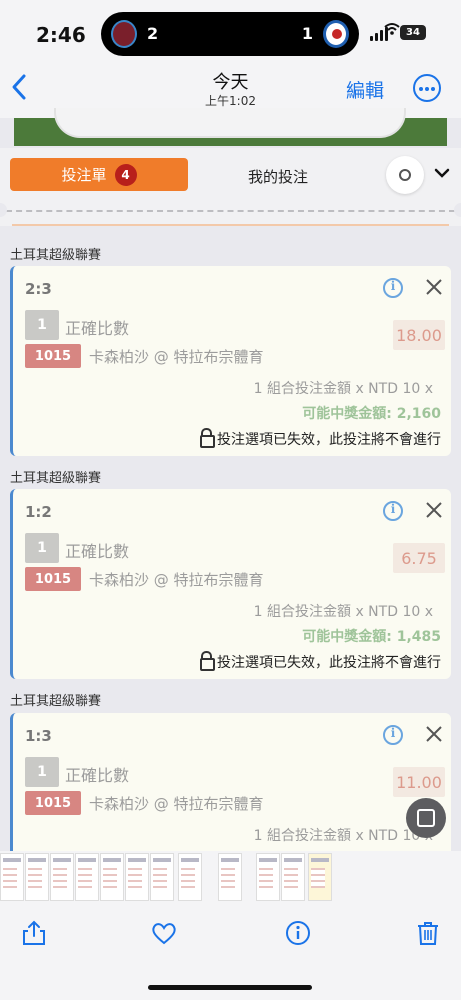  What do you see at coordinates (38, 512) in the screenshot?
I see `bet-score: 1:2` at bounding box center [38, 512].